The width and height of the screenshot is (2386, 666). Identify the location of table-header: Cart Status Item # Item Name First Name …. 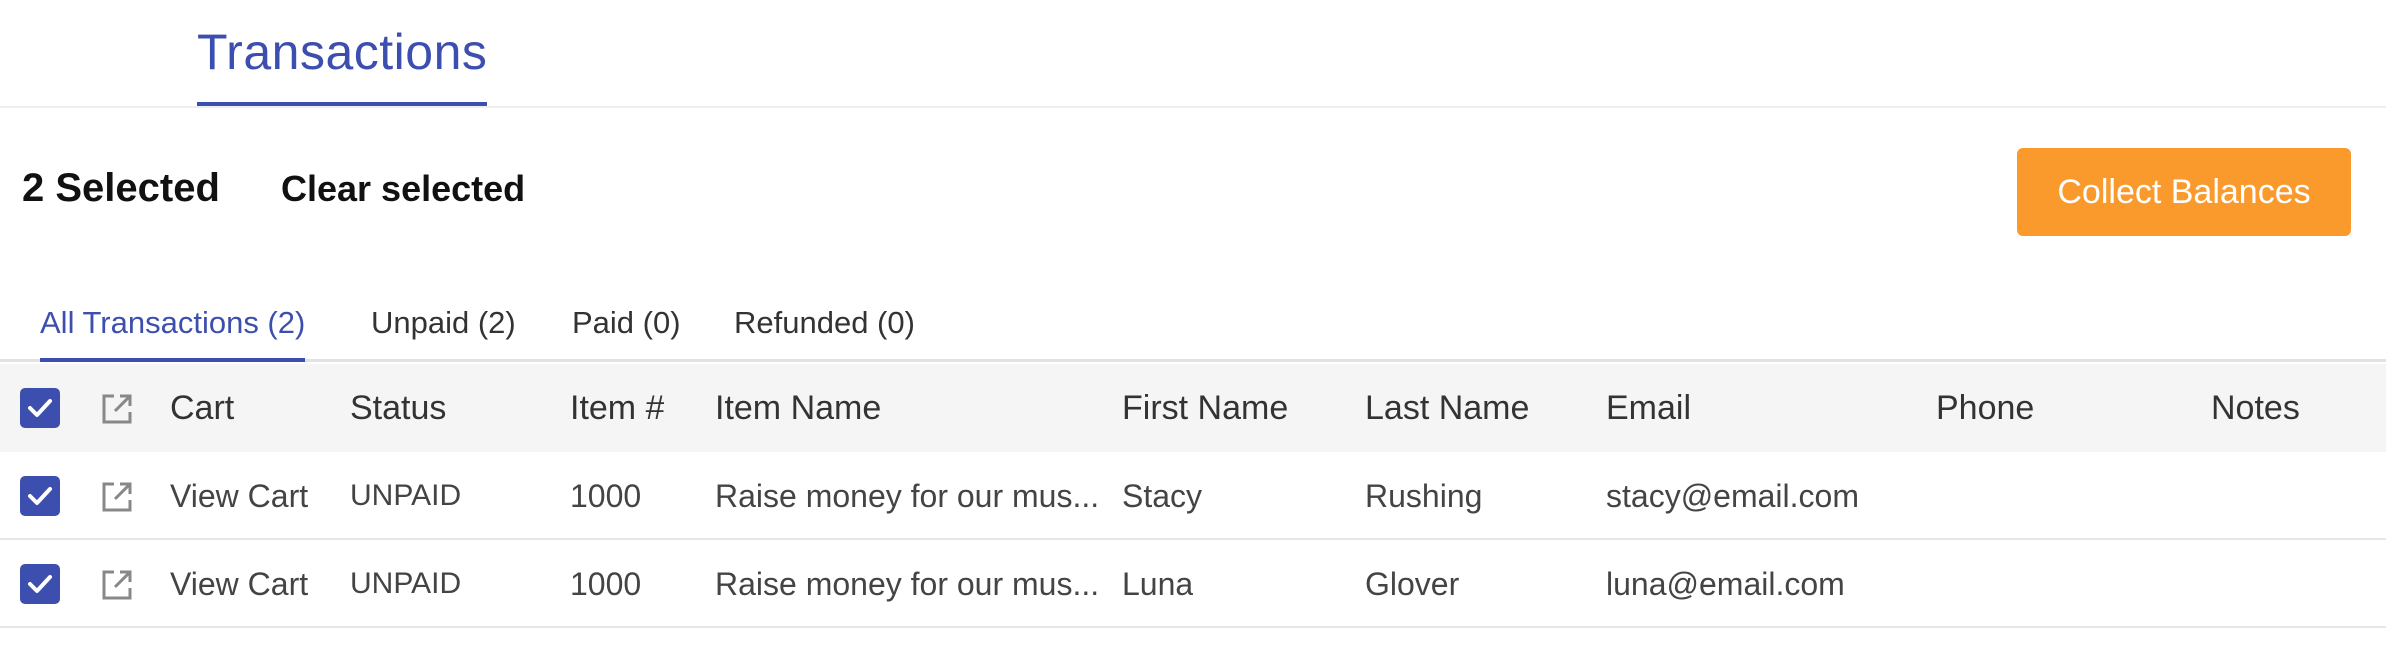
(1193, 408).